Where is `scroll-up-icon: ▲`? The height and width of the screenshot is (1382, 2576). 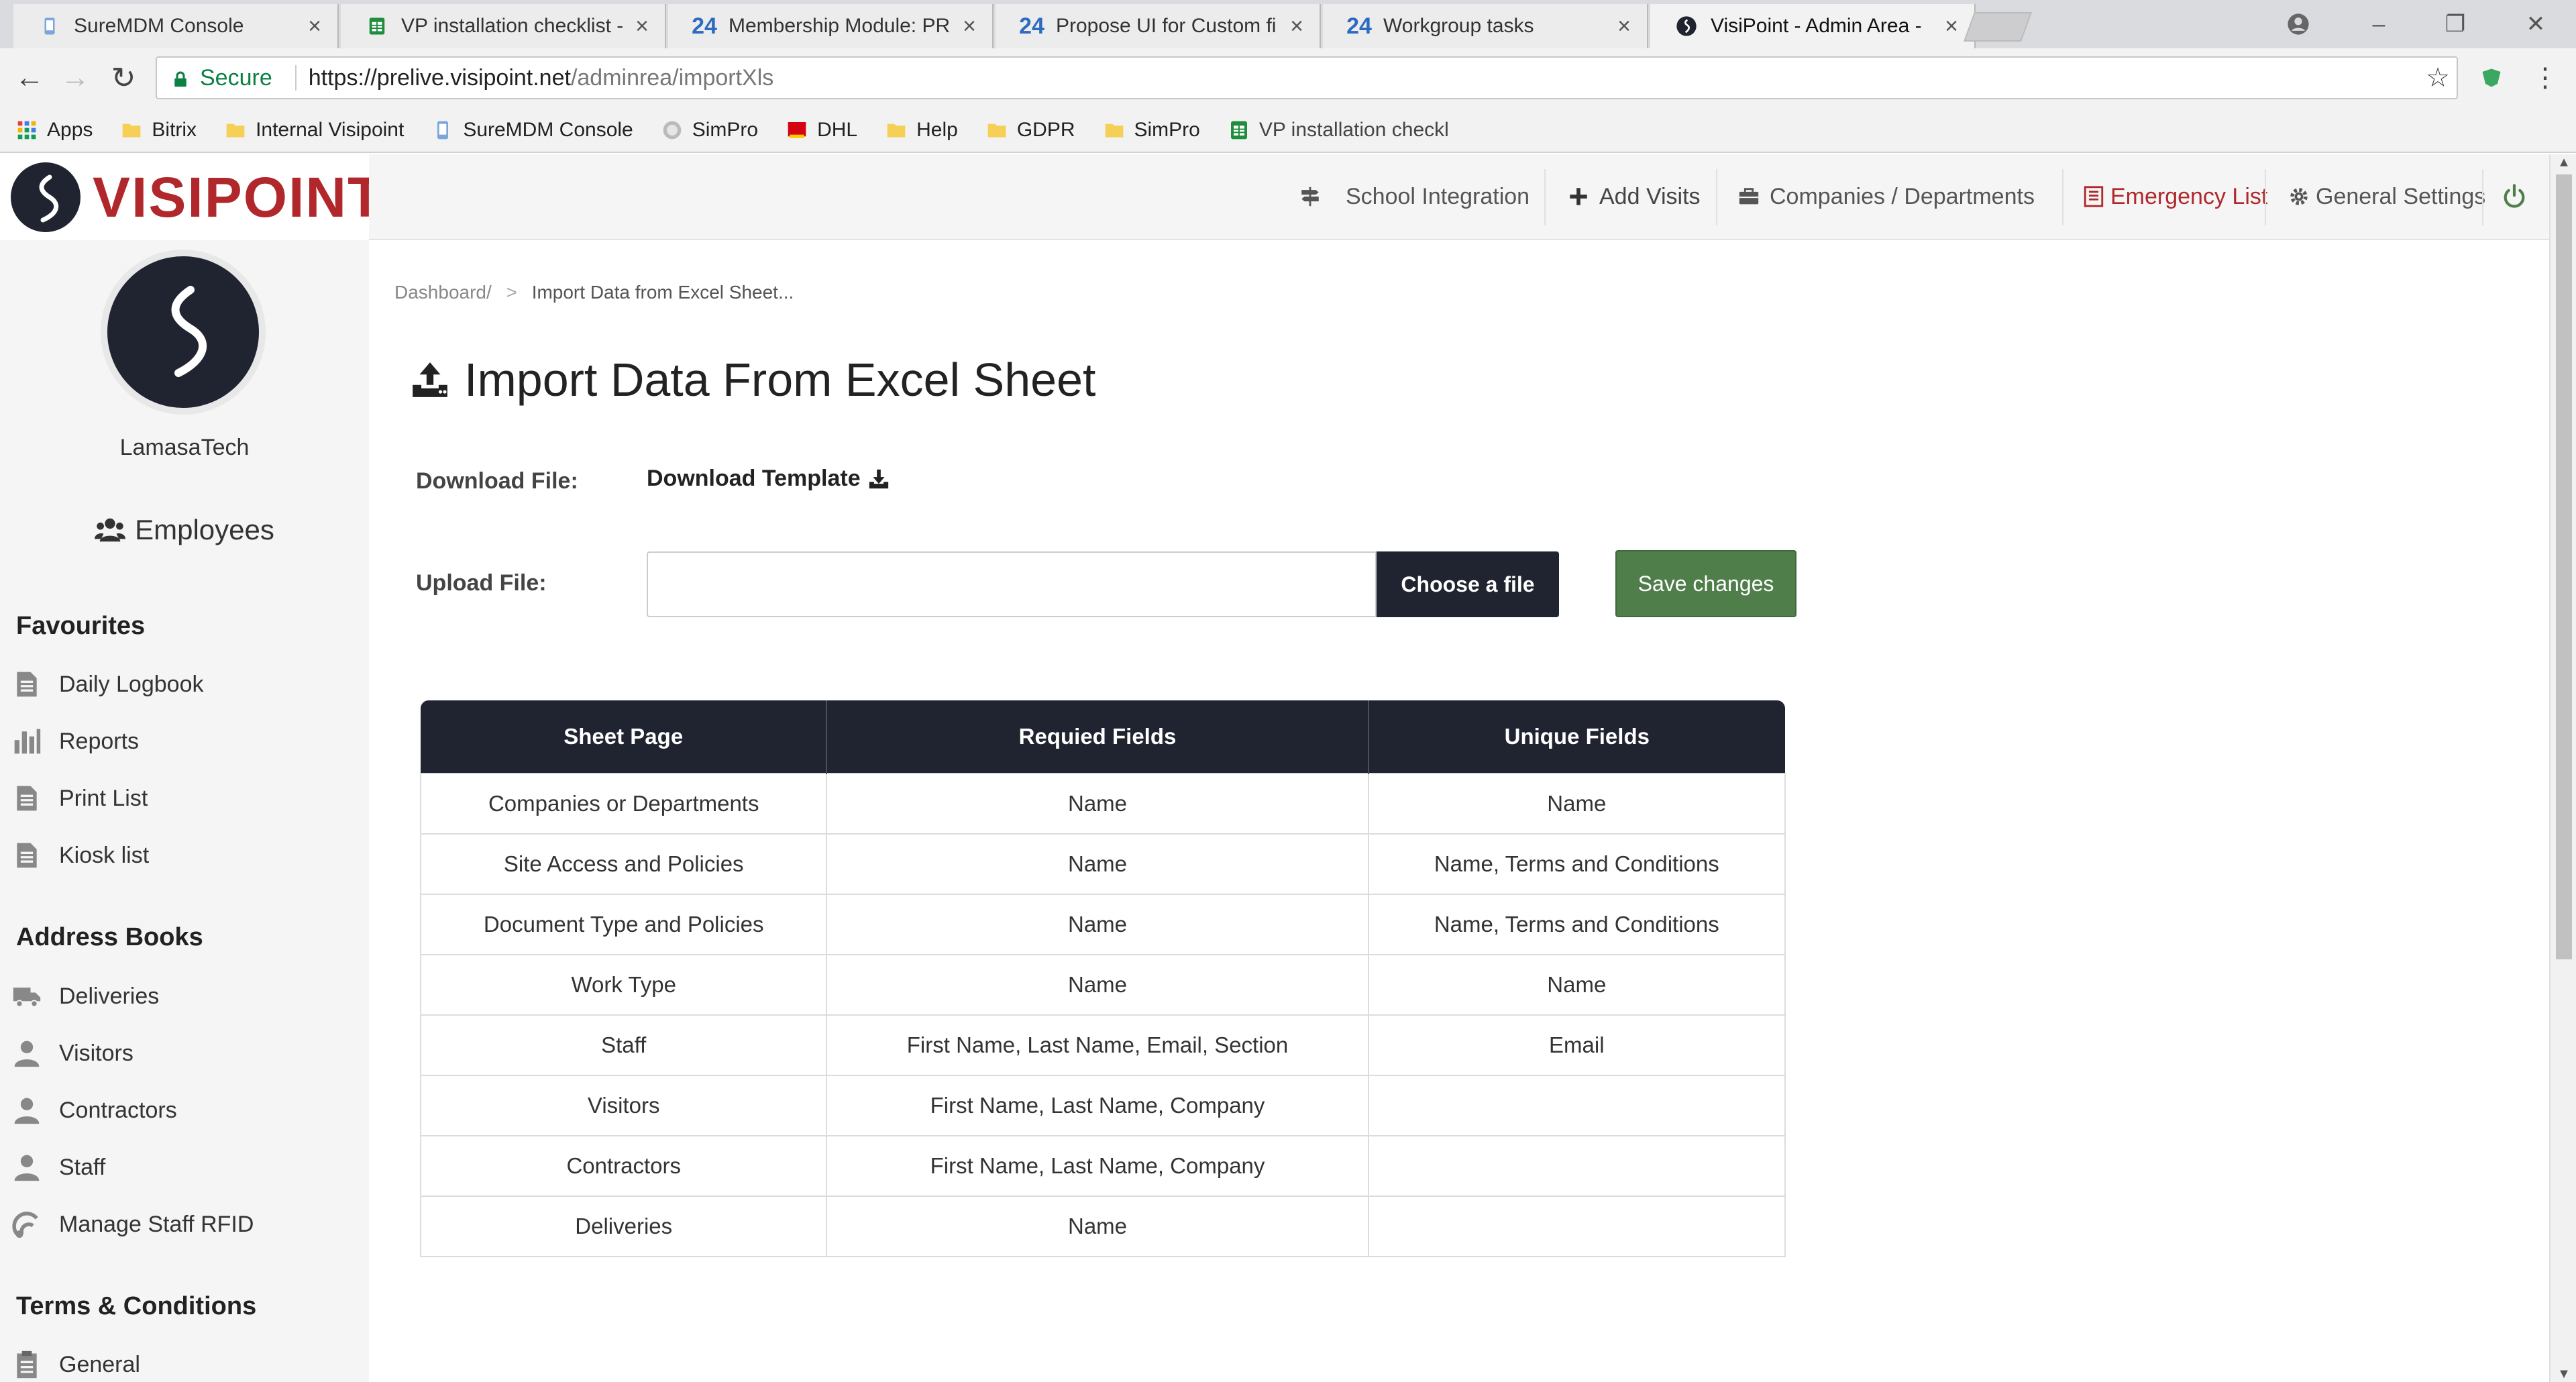
scroll-up-icon: ▲ is located at coordinates (2563, 162).